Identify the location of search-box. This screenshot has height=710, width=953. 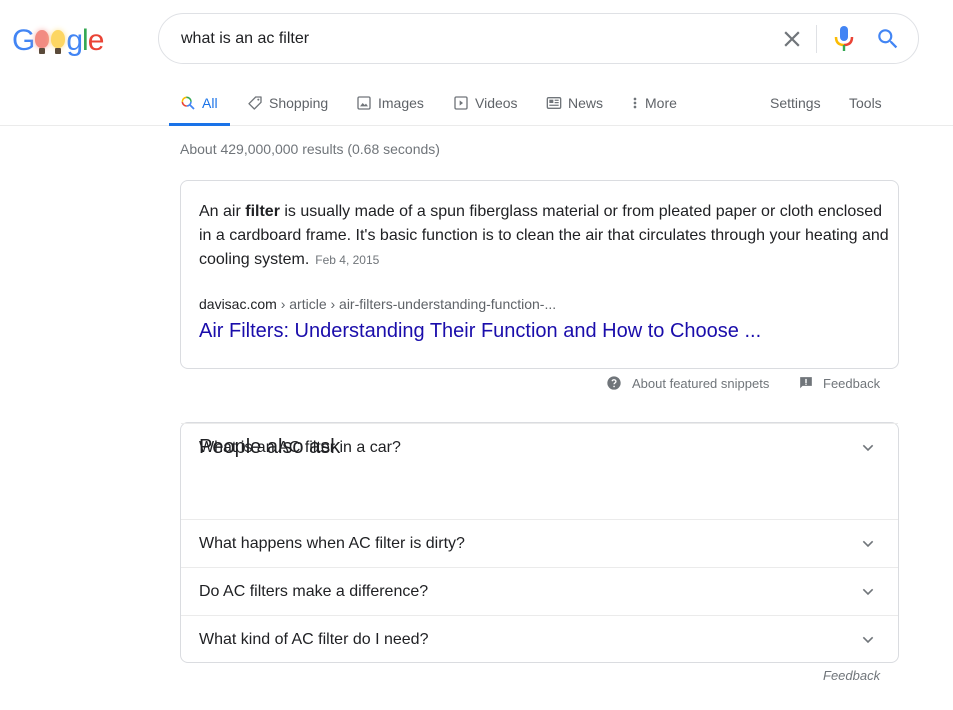
(538, 38).